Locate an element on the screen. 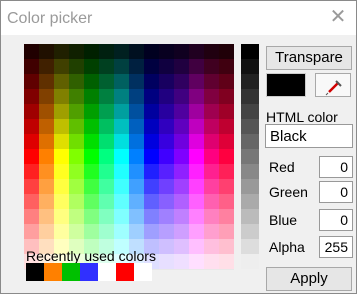 This screenshot has height=294, width=357. apply-button: Apply is located at coordinates (309, 279).